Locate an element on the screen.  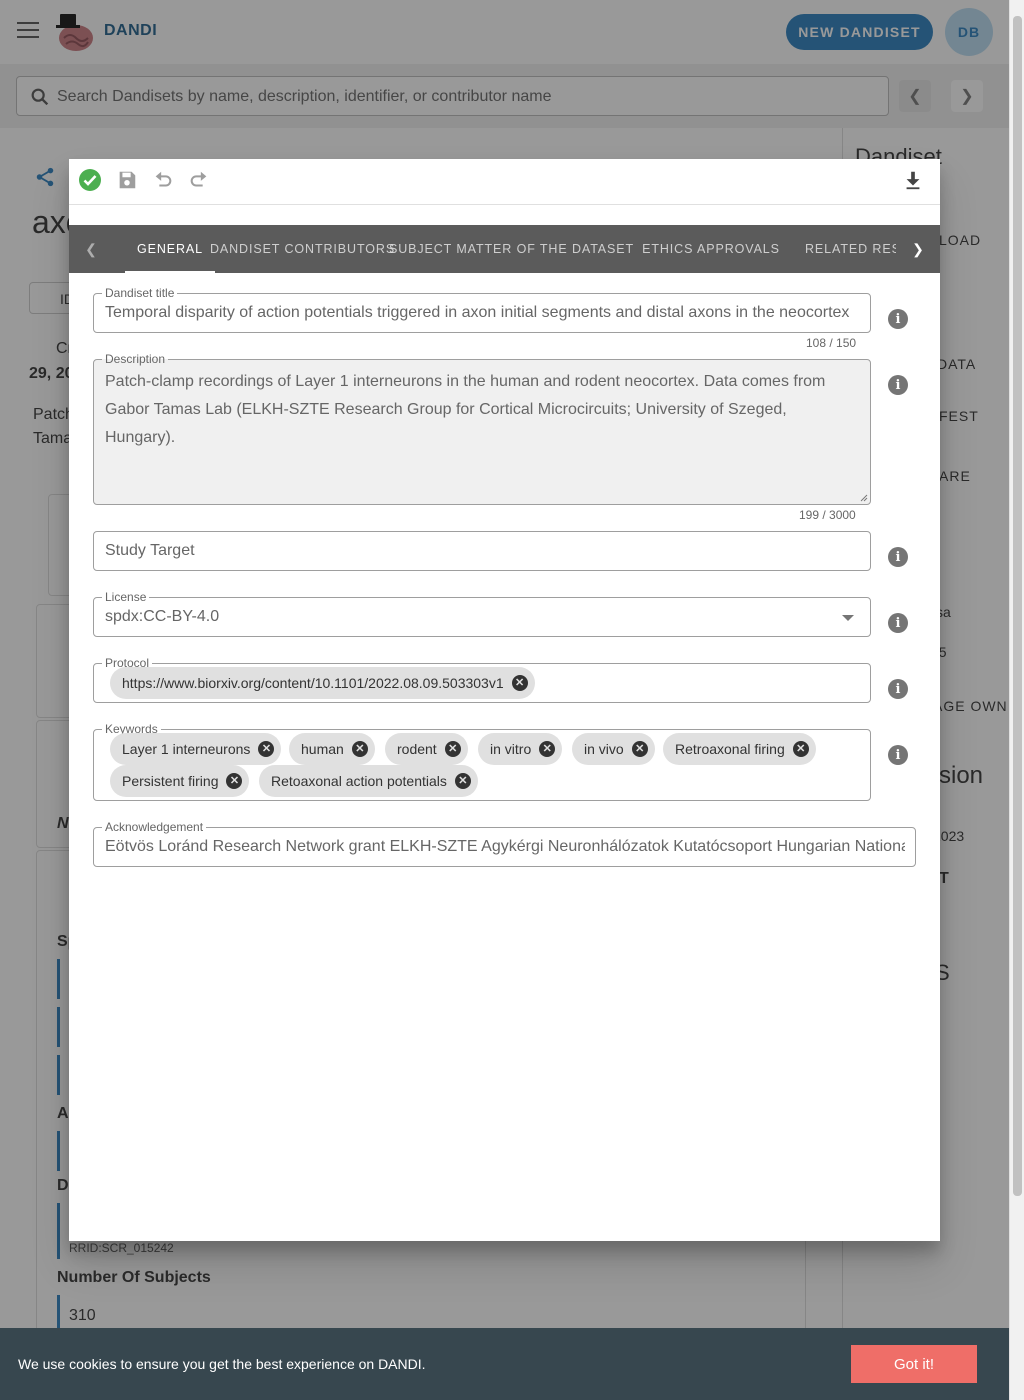
description-label: Description is located at coordinates (135, 359).